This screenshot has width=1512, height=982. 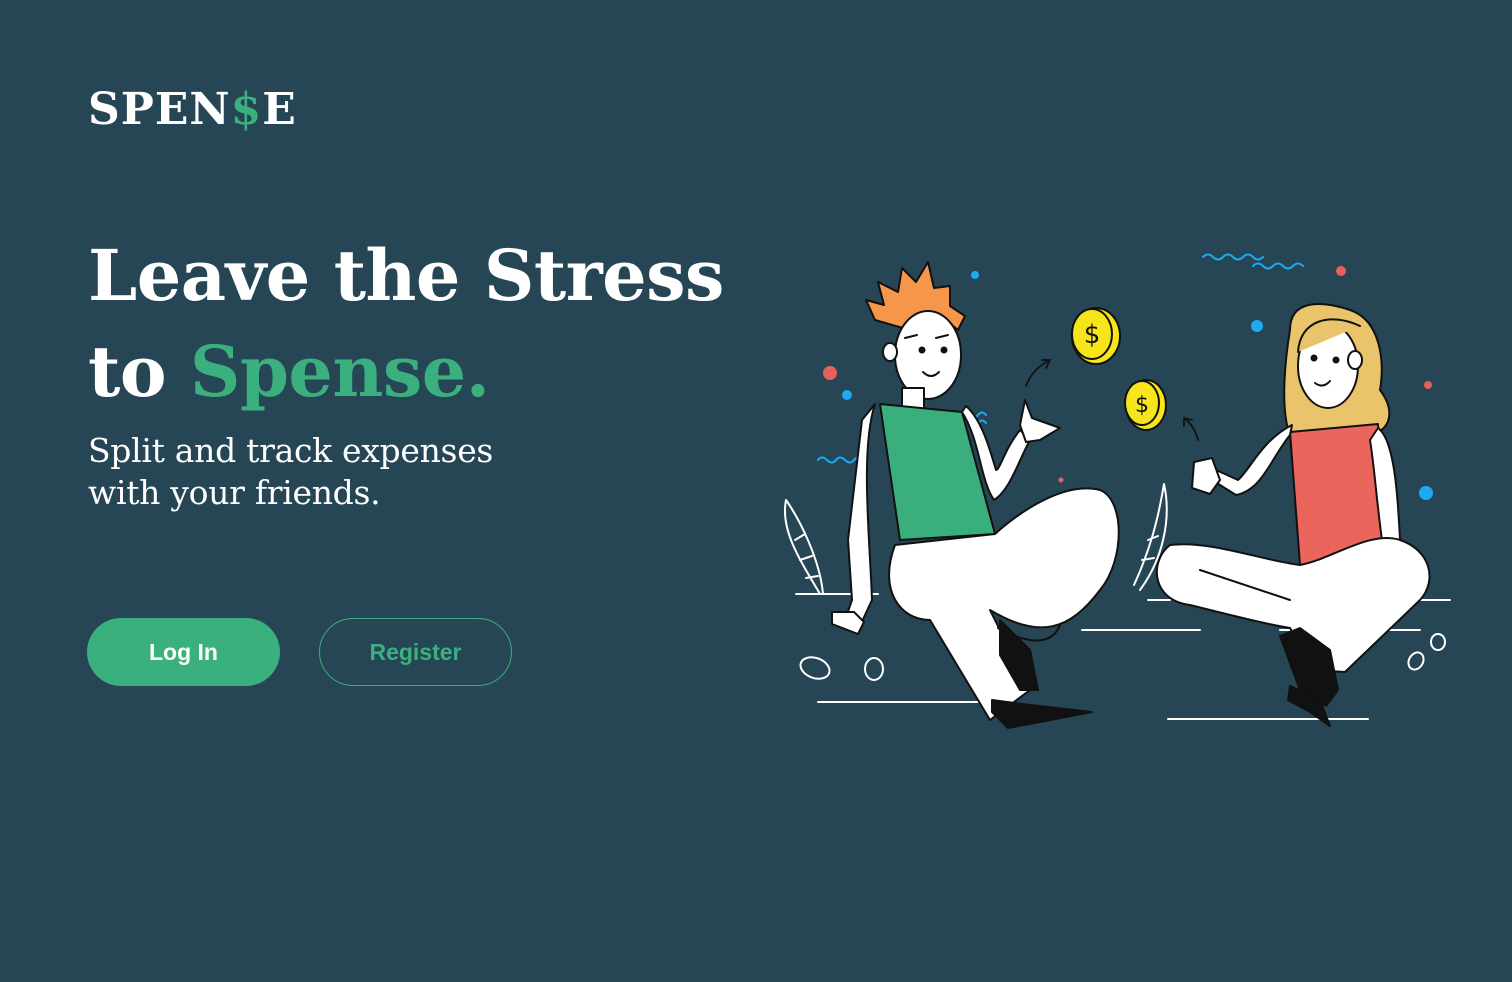 I want to click on brand-logo: SPEN$E, so click(x=192, y=110).